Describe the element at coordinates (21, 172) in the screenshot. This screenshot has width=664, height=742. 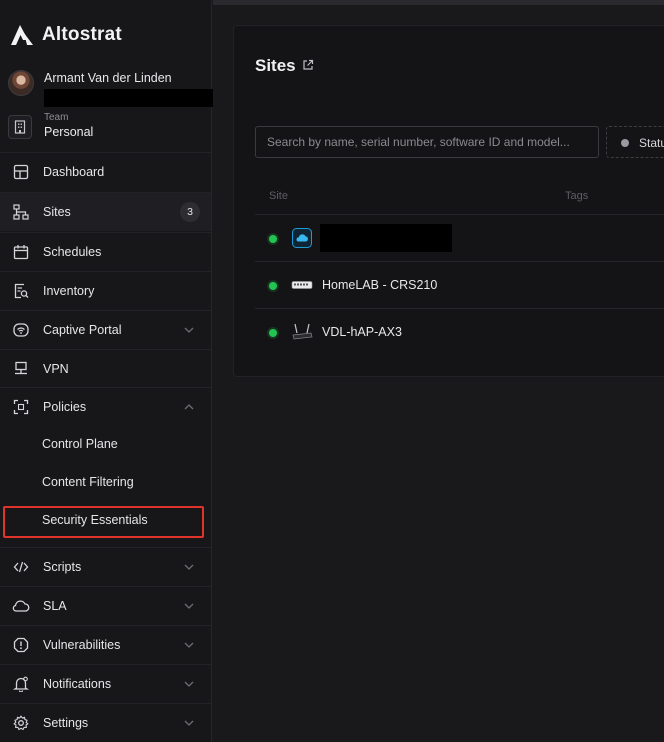
I see `dashboard-icon` at that location.